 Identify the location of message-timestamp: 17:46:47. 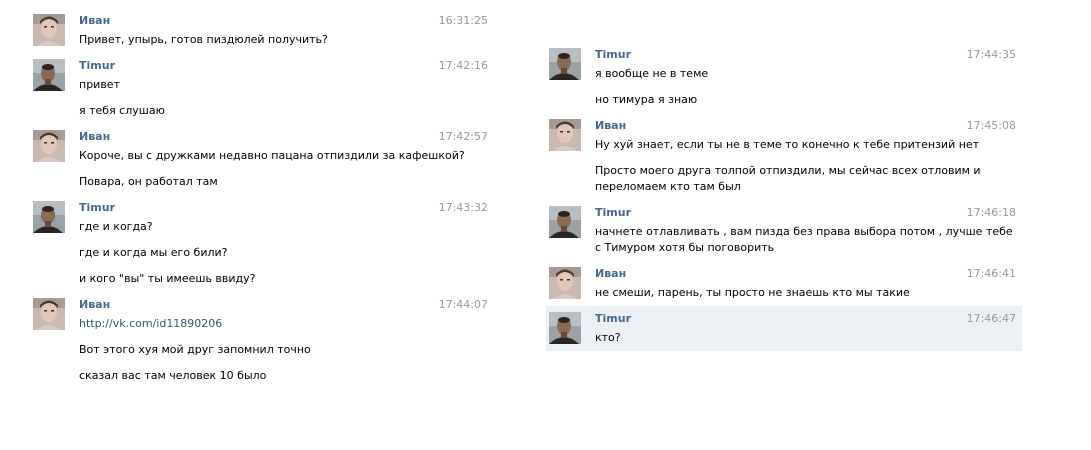
(991, 319).